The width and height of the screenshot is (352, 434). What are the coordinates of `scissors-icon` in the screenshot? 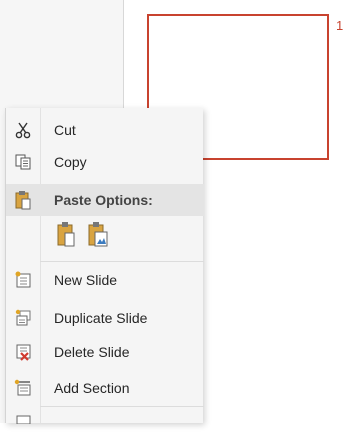 It's located at (23, 130).